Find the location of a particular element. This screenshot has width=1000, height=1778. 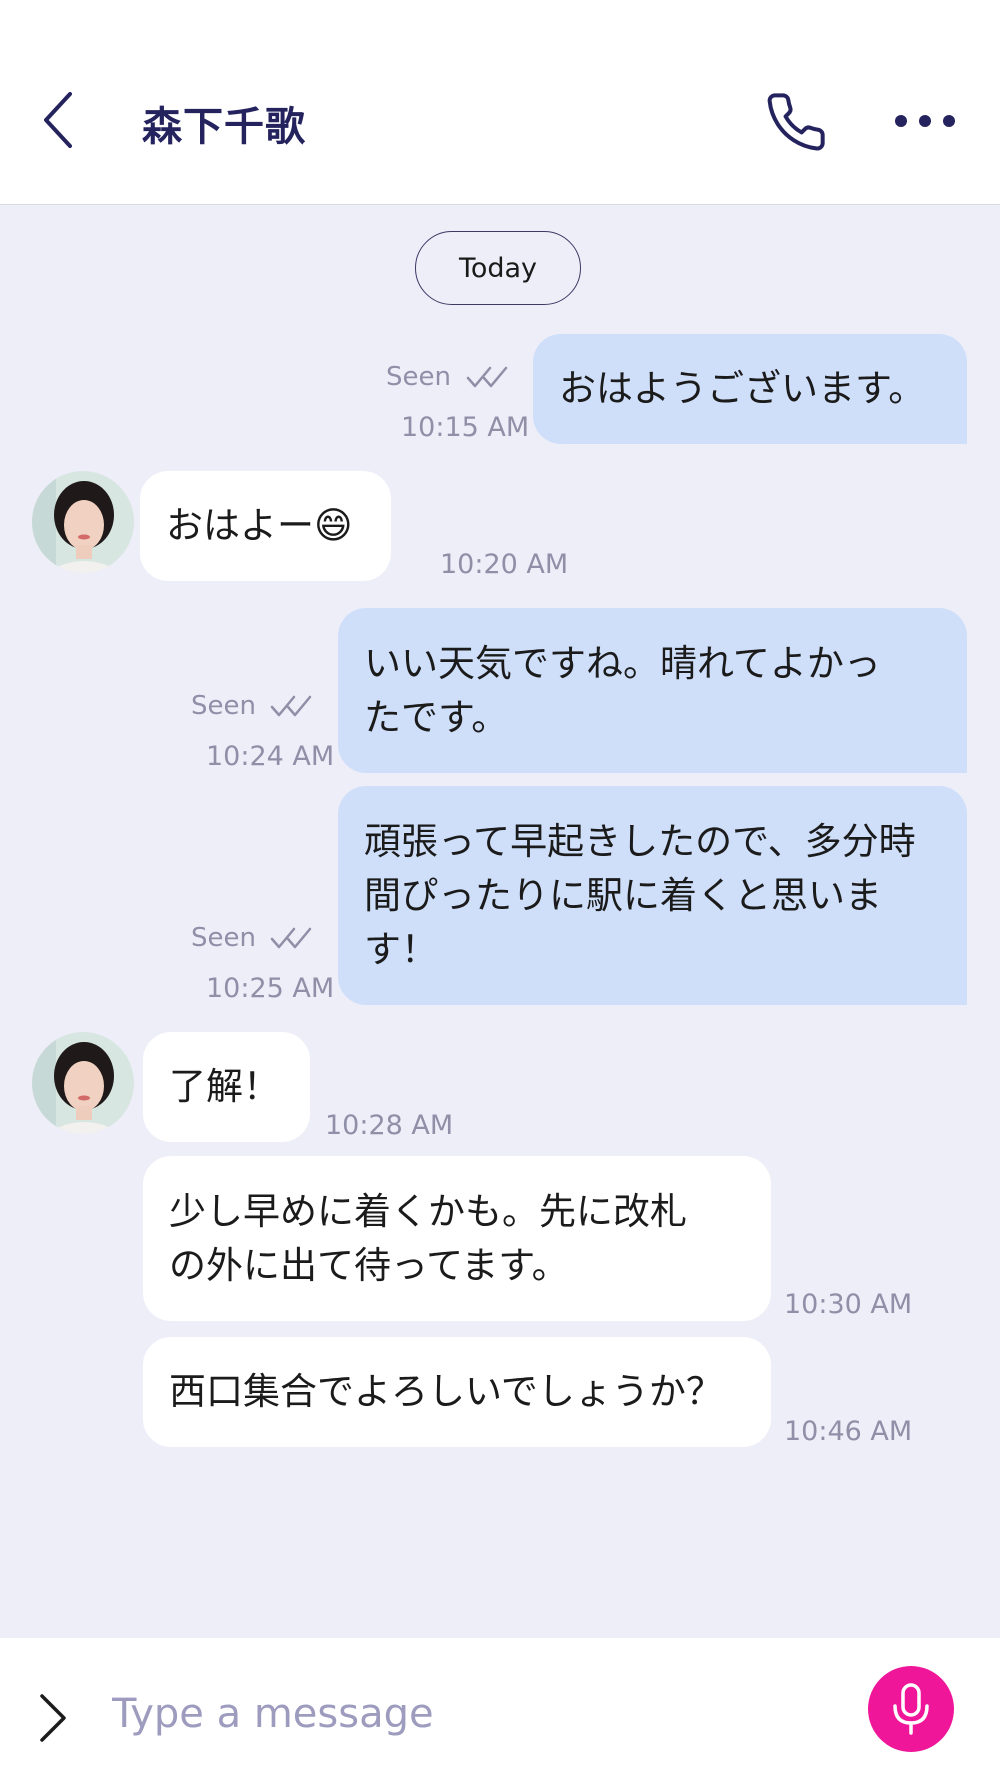

message-time: 10:30 AM is located at coordinates (848, 1304).